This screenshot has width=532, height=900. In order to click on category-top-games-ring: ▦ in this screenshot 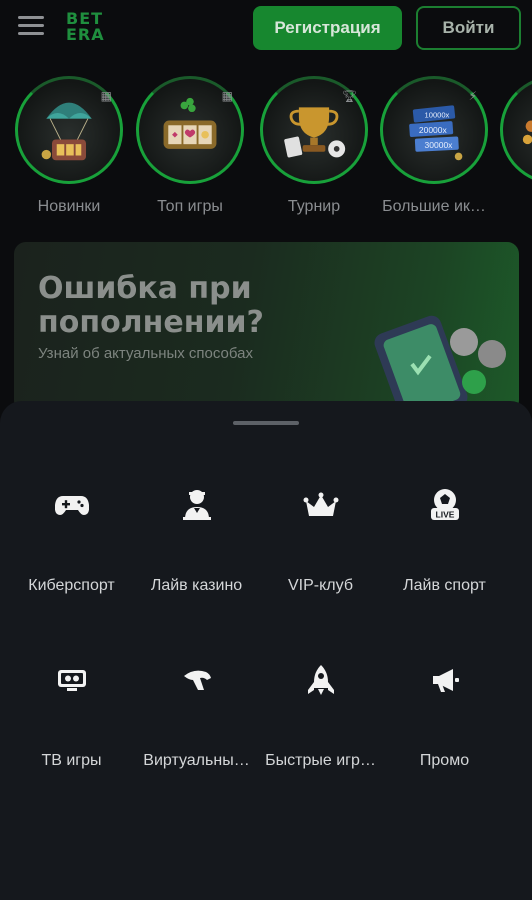, I will do `click(190, 130)`.